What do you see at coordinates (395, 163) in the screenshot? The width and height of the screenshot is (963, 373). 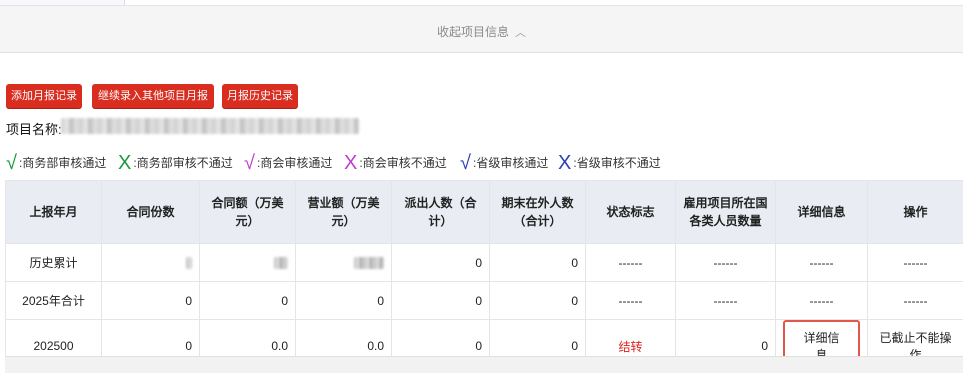 I see `legend-chamber-fail: X:商会审核不通过` at bounding box center [395, 163].